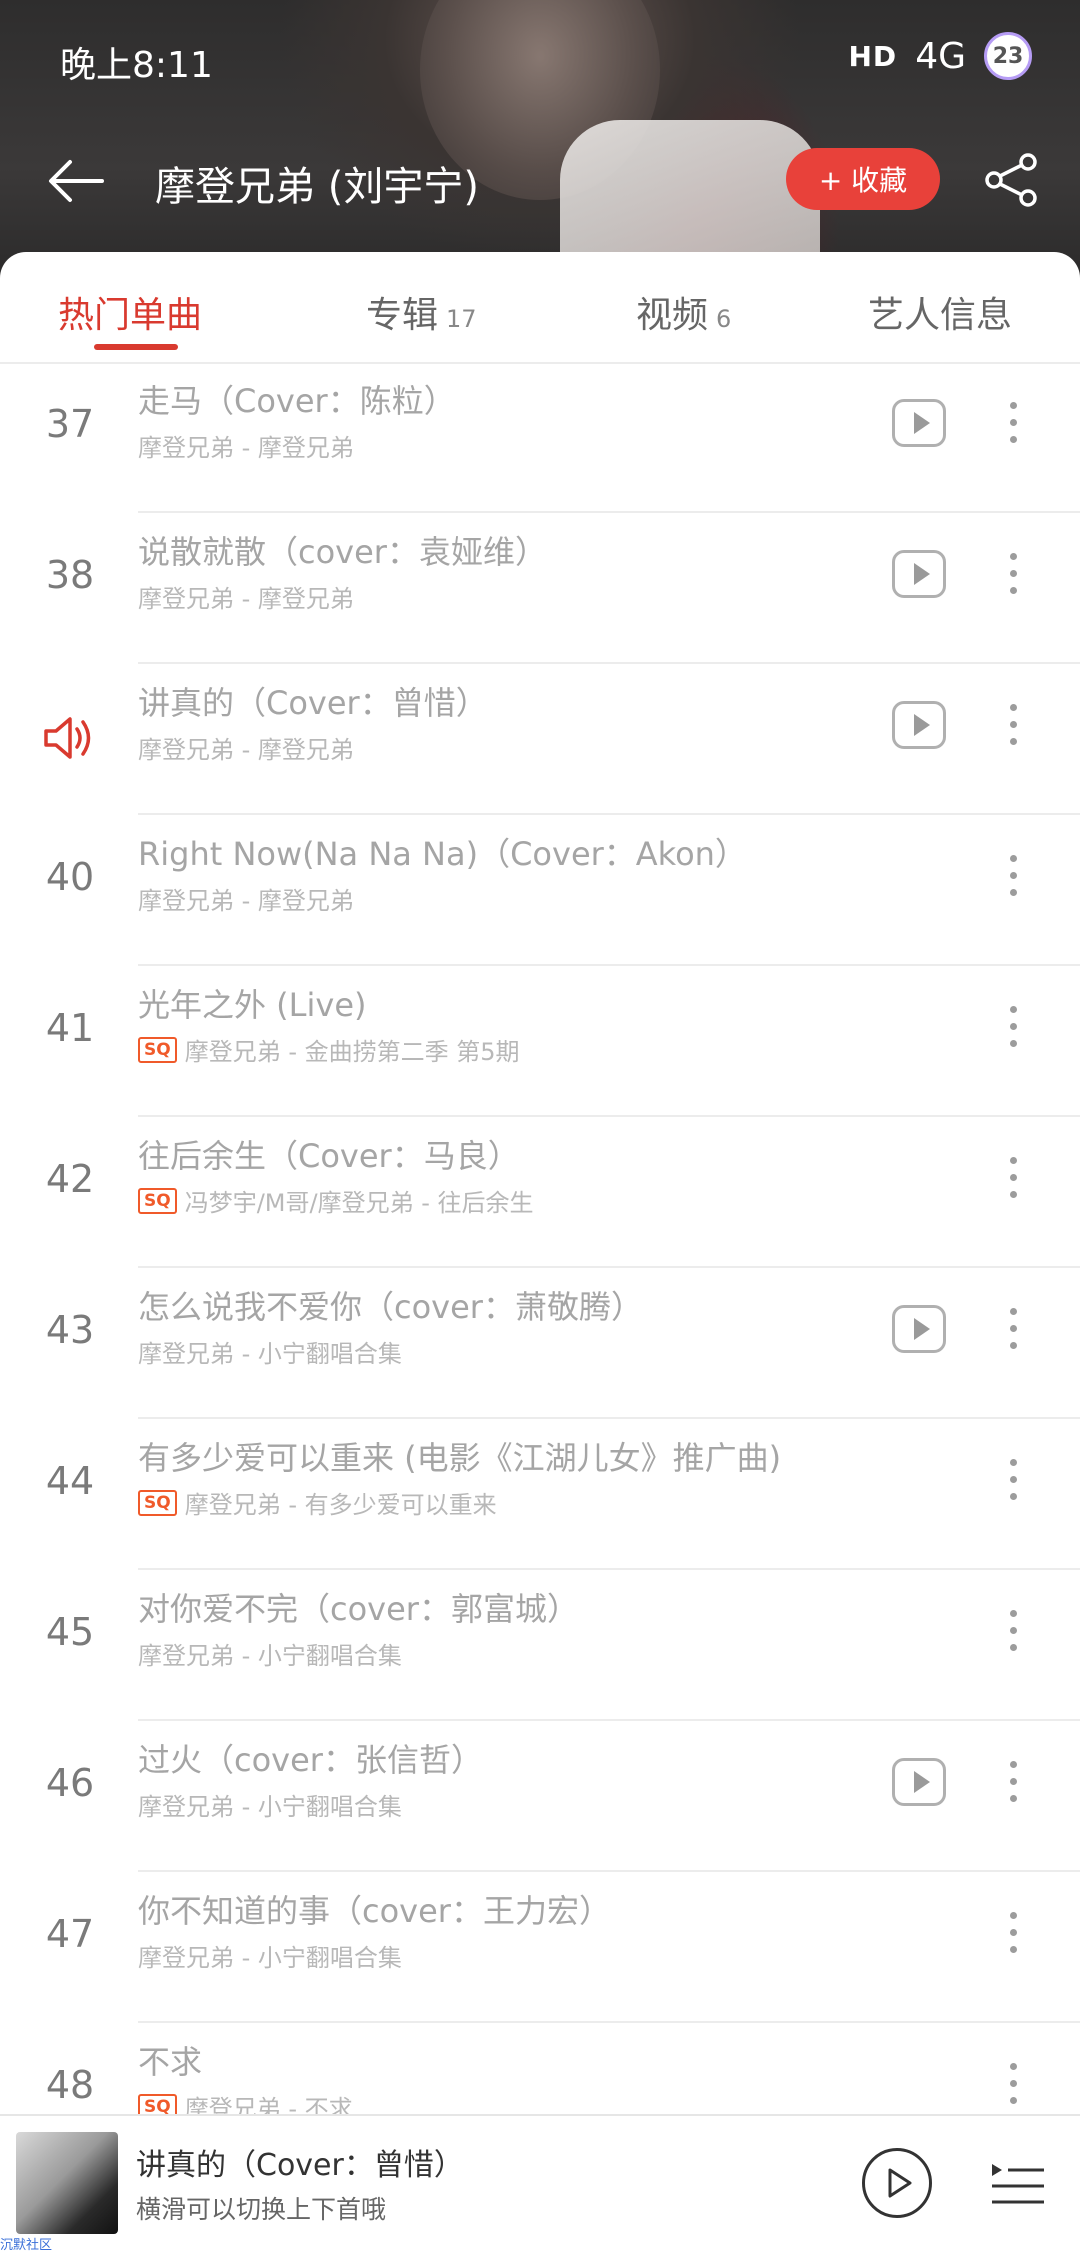 This screenshot has height=2253, width=1080. I want to click on notification-count-badge: 23, so click(1008, 56).